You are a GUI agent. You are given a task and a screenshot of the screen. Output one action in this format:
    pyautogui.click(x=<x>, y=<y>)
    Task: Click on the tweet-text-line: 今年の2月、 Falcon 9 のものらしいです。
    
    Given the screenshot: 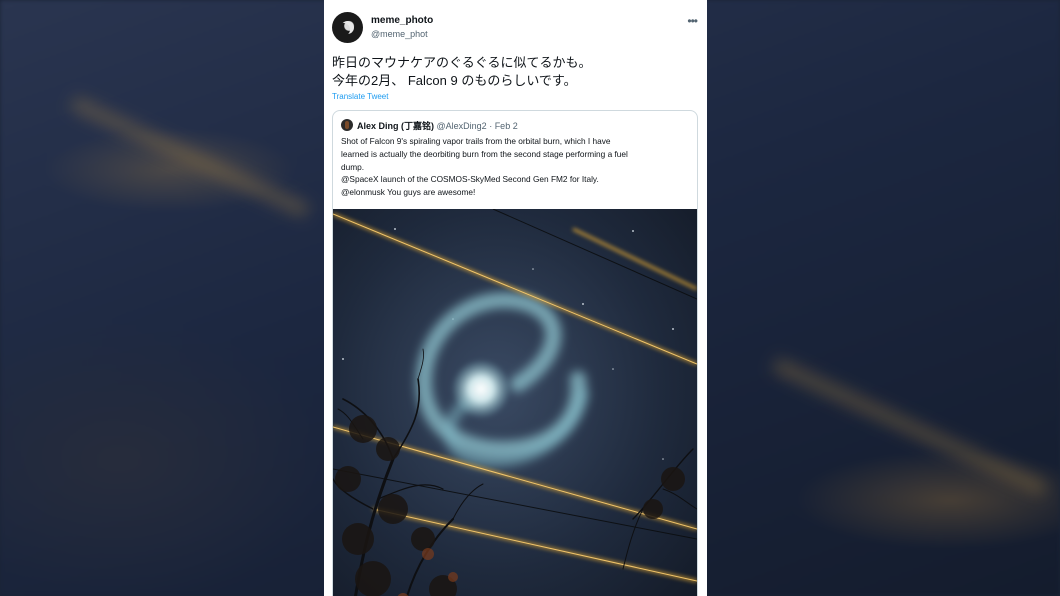 What is the action you would take?
    pyautogui.click(x=454, y=80)
    